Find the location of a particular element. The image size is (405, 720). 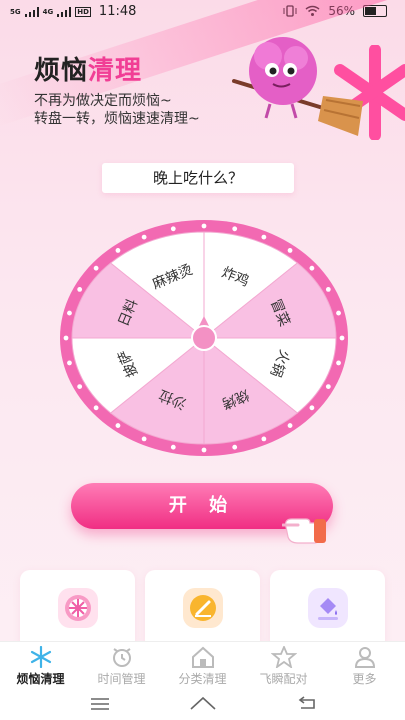

subtitle: 不再为做决定而烦恼~ 转盘一转，烦恼速速清理~ is located at coordinates (117, 110).